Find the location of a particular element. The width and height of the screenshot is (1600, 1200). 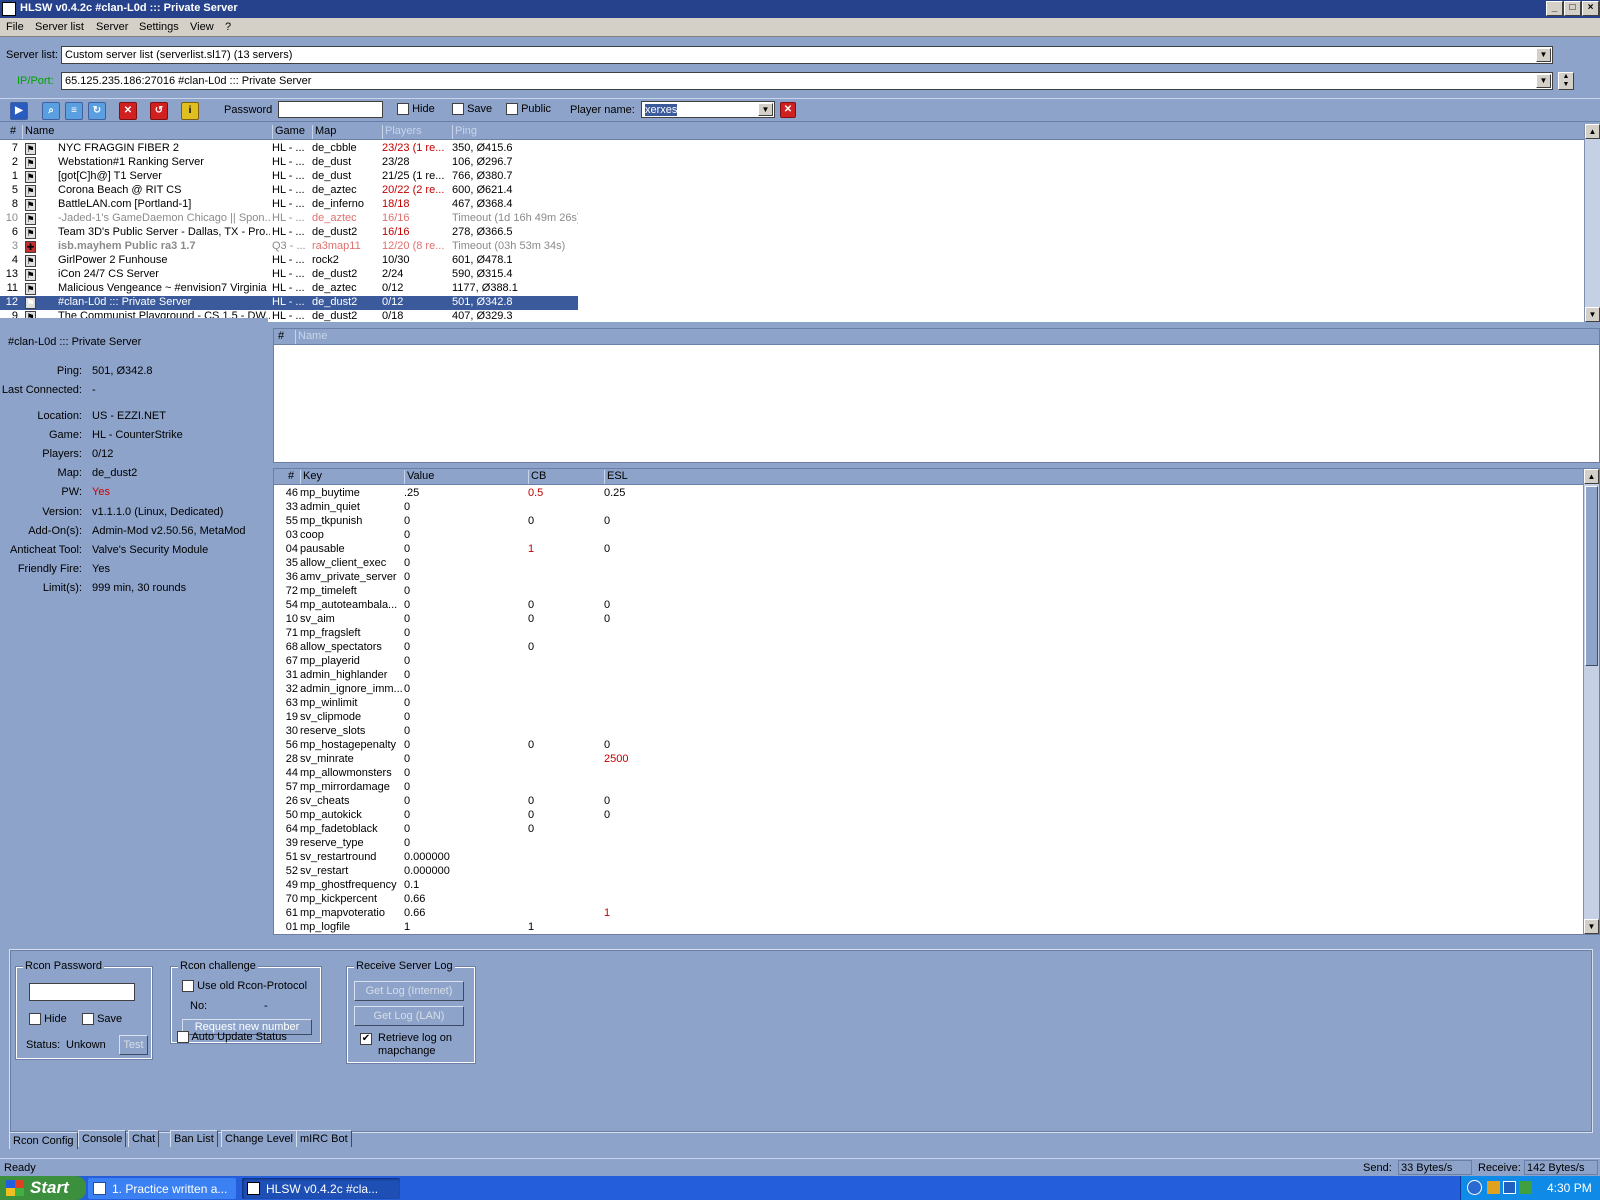

save-checkbox: Save is located at coordinates (472, 109).